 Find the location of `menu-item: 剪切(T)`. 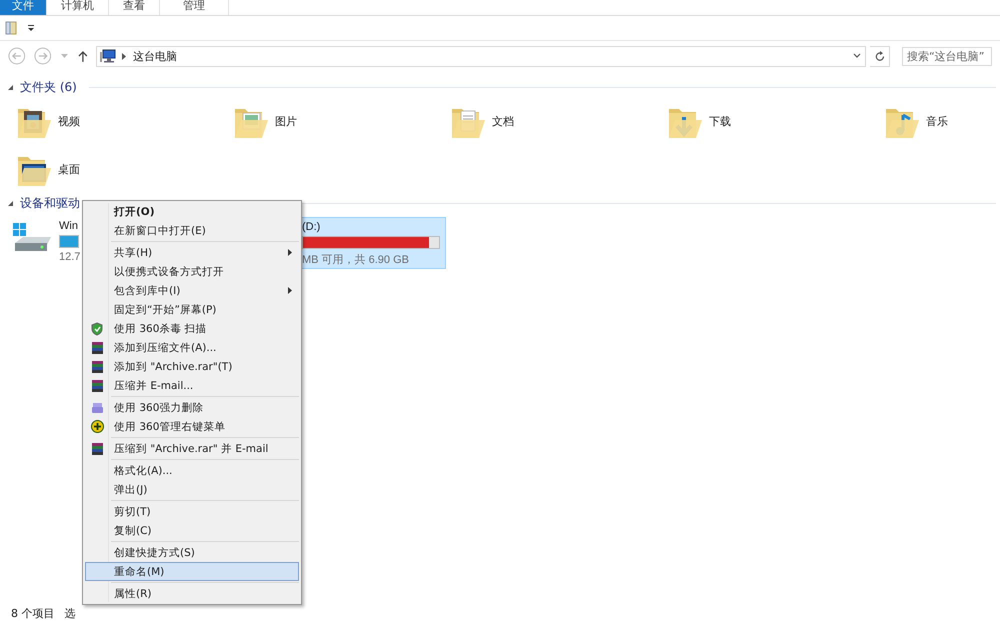

menu-item: 剪切(T) is located at coordinates (192, 511).